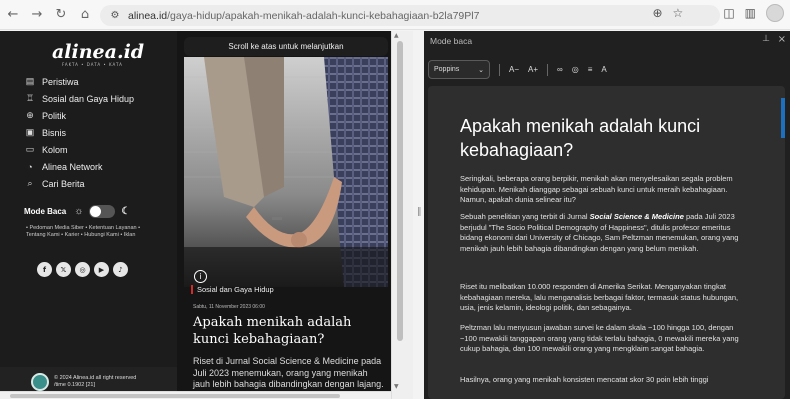 The image size is (790, 399). I want to click on menu-item-cari: ⌕ Cari Berita, so click(79, 183).